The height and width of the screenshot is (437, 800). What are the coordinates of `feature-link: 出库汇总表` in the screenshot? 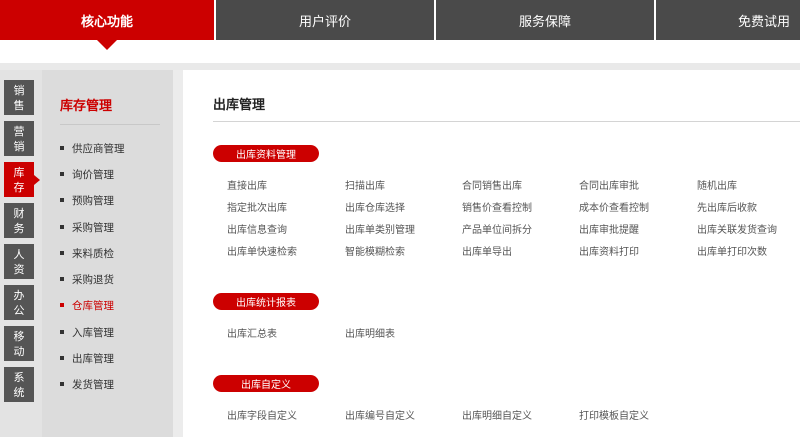 It's located at (252, 334).